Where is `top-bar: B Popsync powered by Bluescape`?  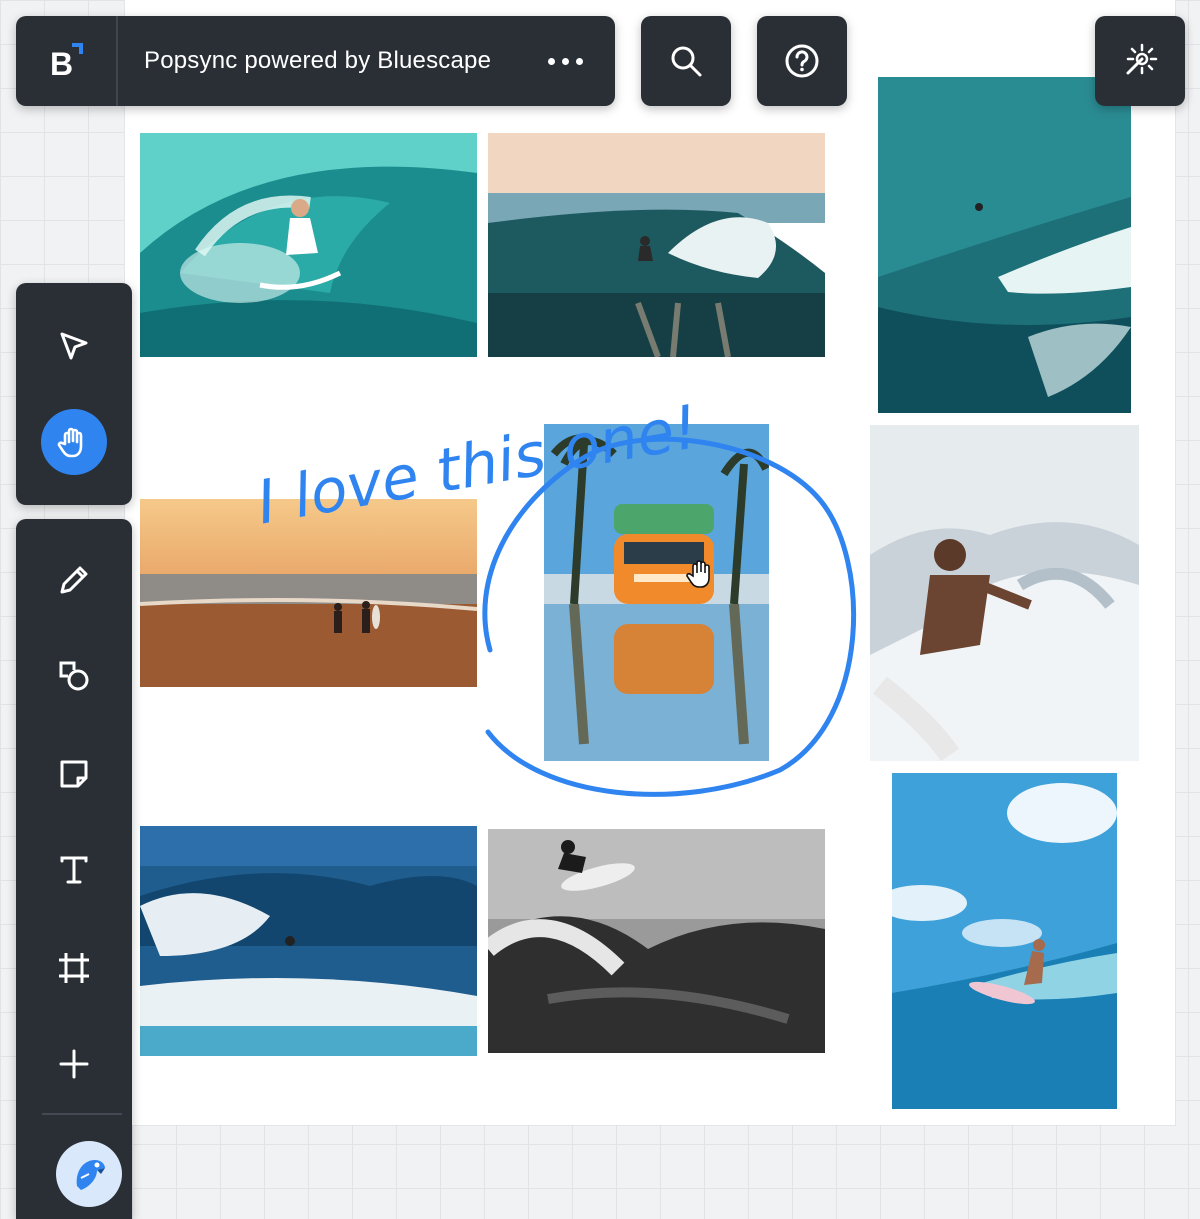
top-bar: B Popsync powered by Bluescape is located at coordinates (315, 61).